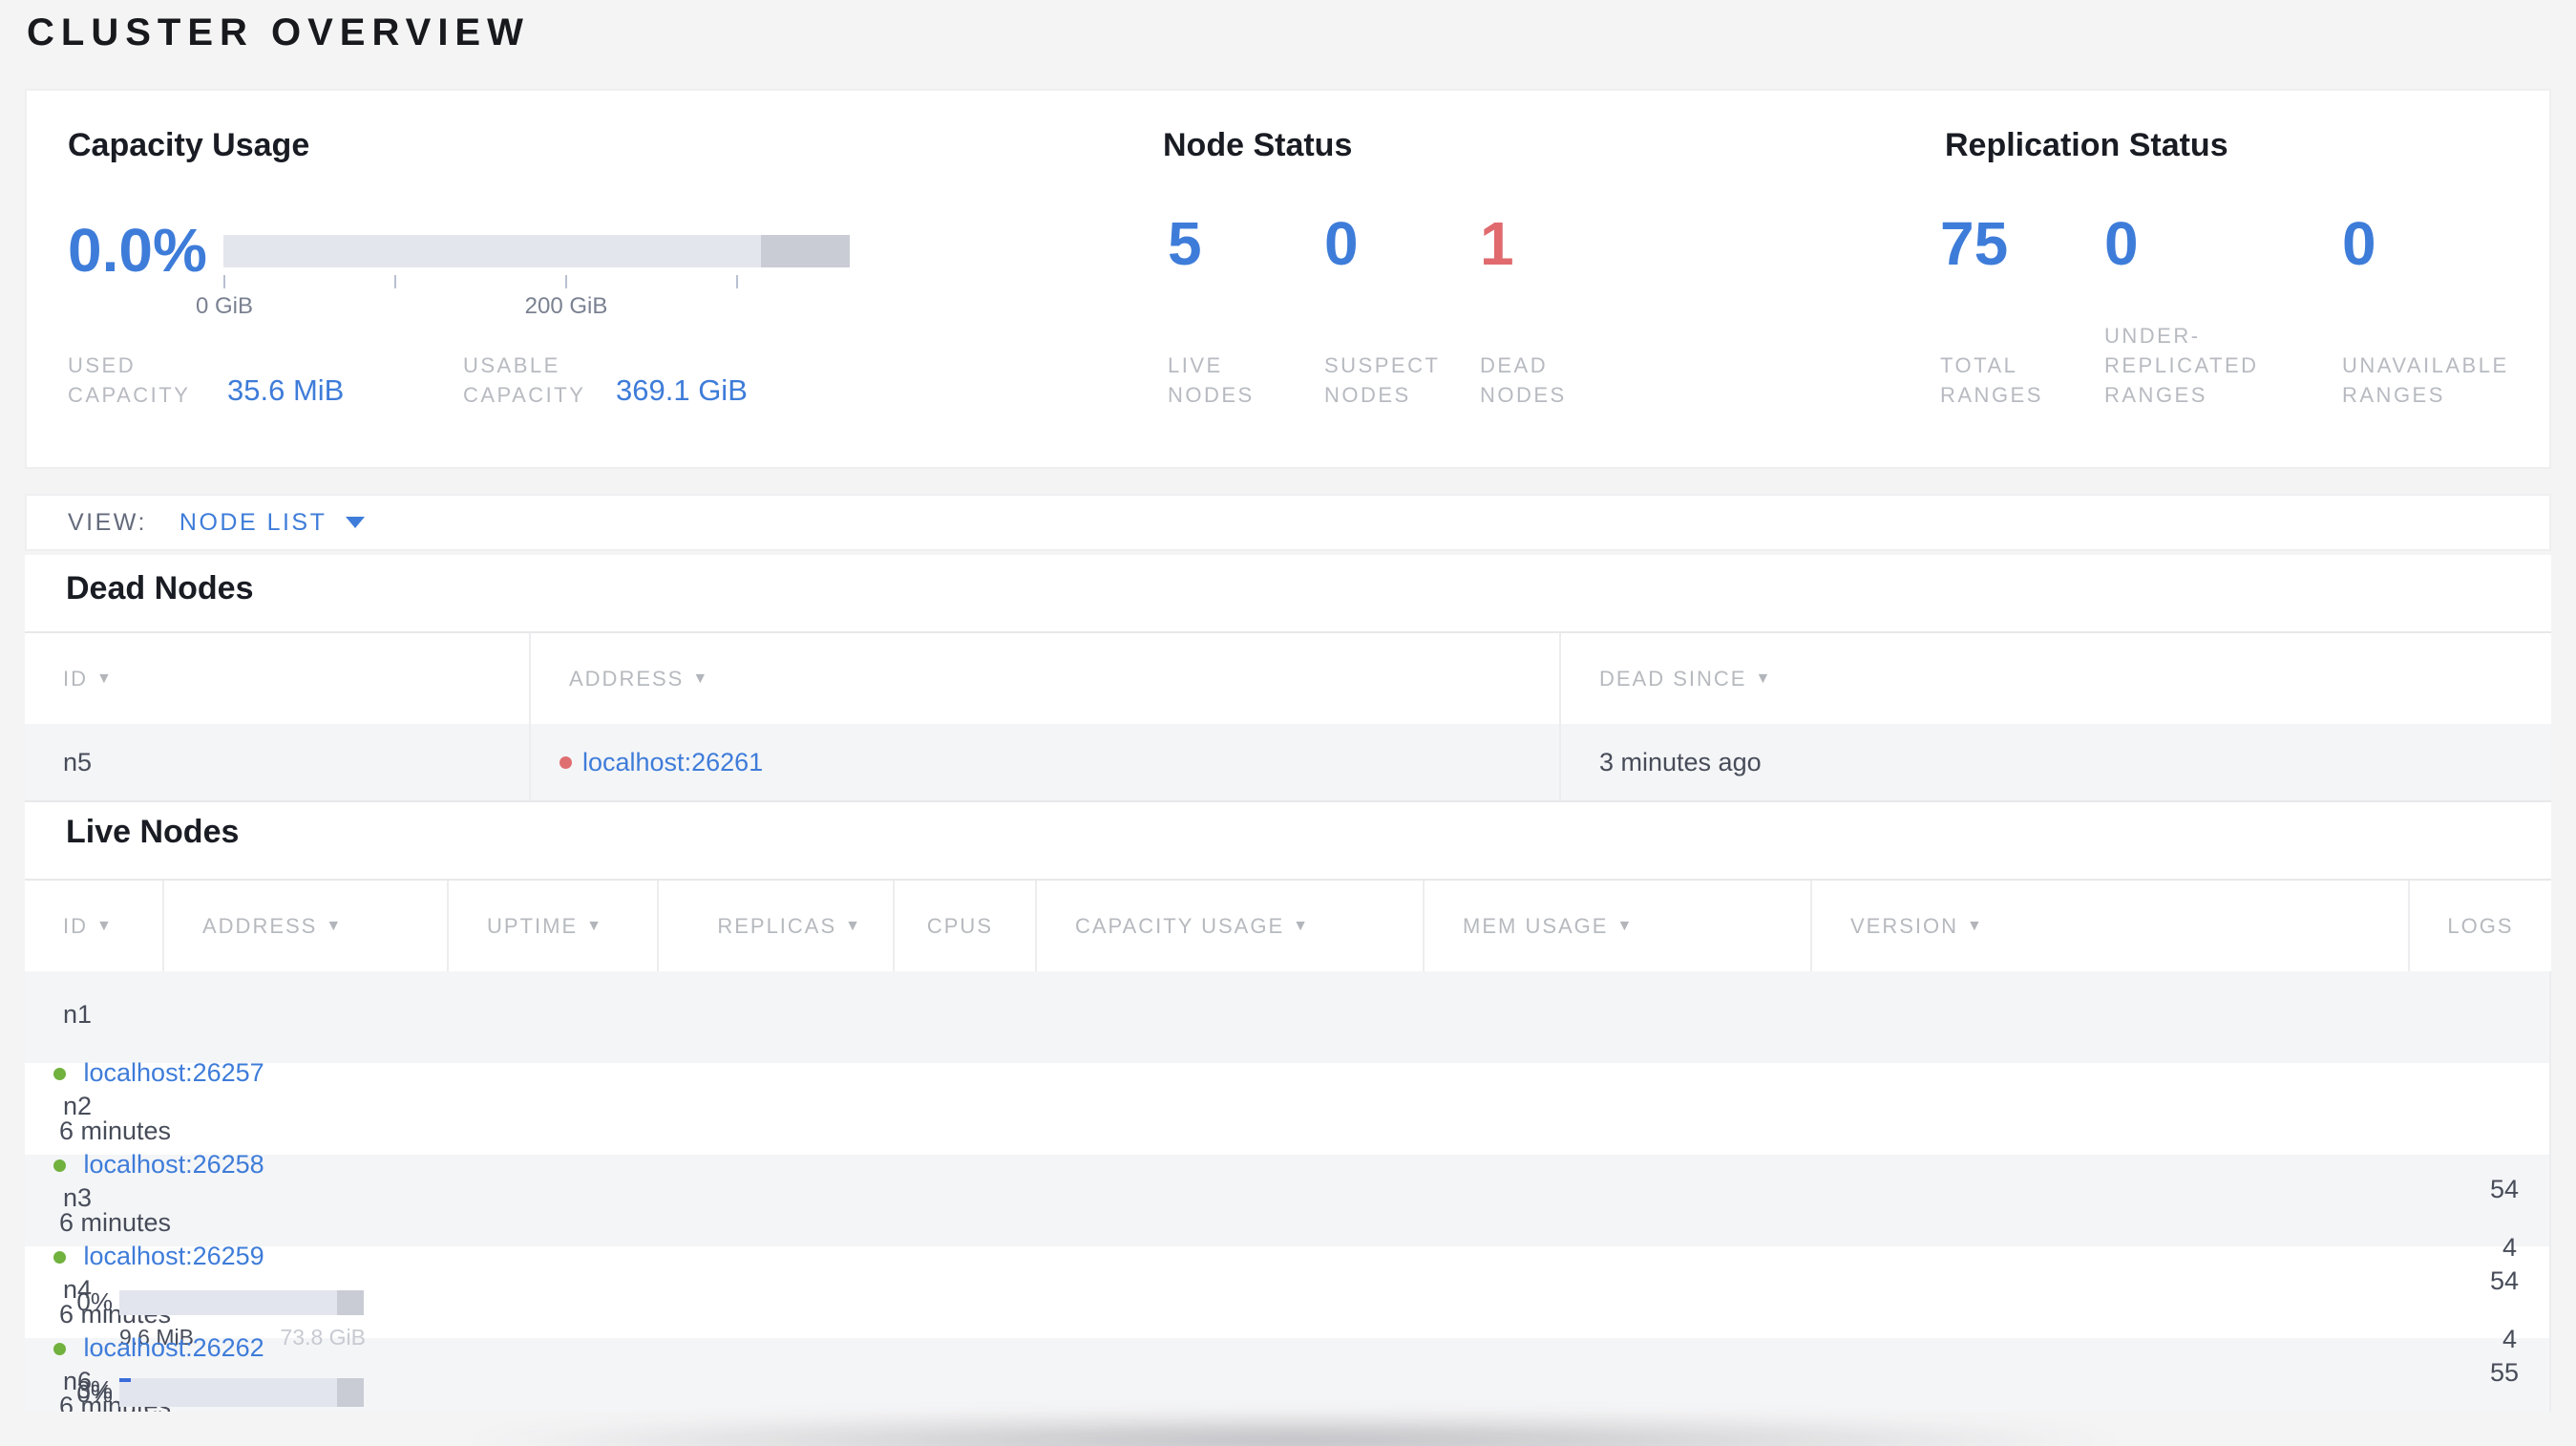 This screenshot has height=1446, width=2576. What do you see at coordinates (174, 1347) in the screenshot?
I see `node-address-link: localhost:26262` at bounding box center [174, 1347].